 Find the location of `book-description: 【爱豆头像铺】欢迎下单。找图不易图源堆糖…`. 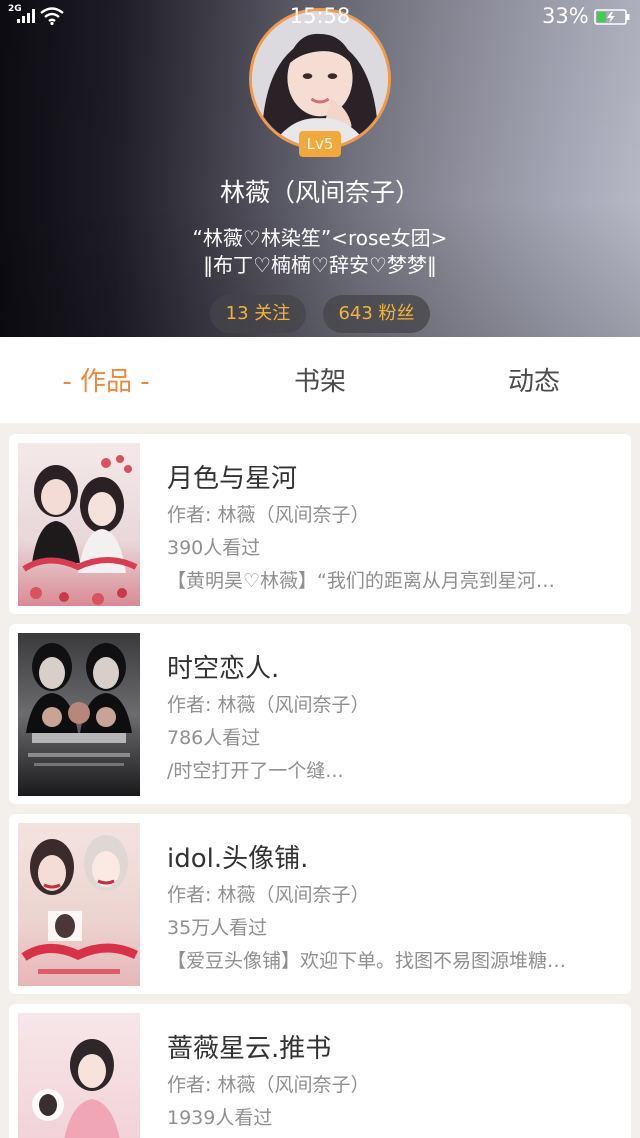

book-description: 【爱豆头像铺】欢迎下单。找图不易图源堆糖… is located at coordinates (367, 961).